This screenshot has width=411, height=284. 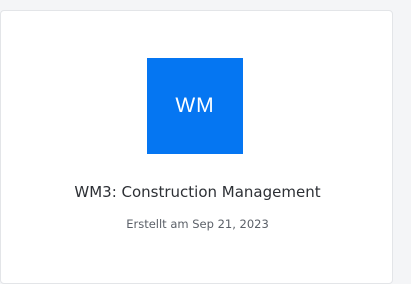 I want to click on course-avatar: WM, so click(x=195, y=106).